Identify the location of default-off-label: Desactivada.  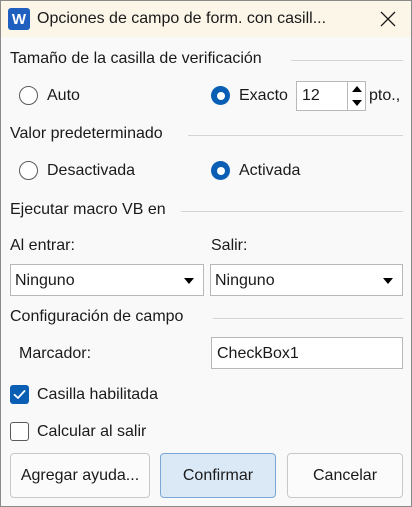
(91, 171).